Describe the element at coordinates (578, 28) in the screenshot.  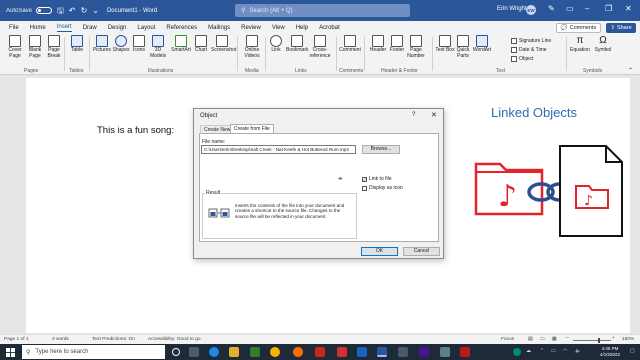
I see `comments-button: 💬 Comments` at that location.